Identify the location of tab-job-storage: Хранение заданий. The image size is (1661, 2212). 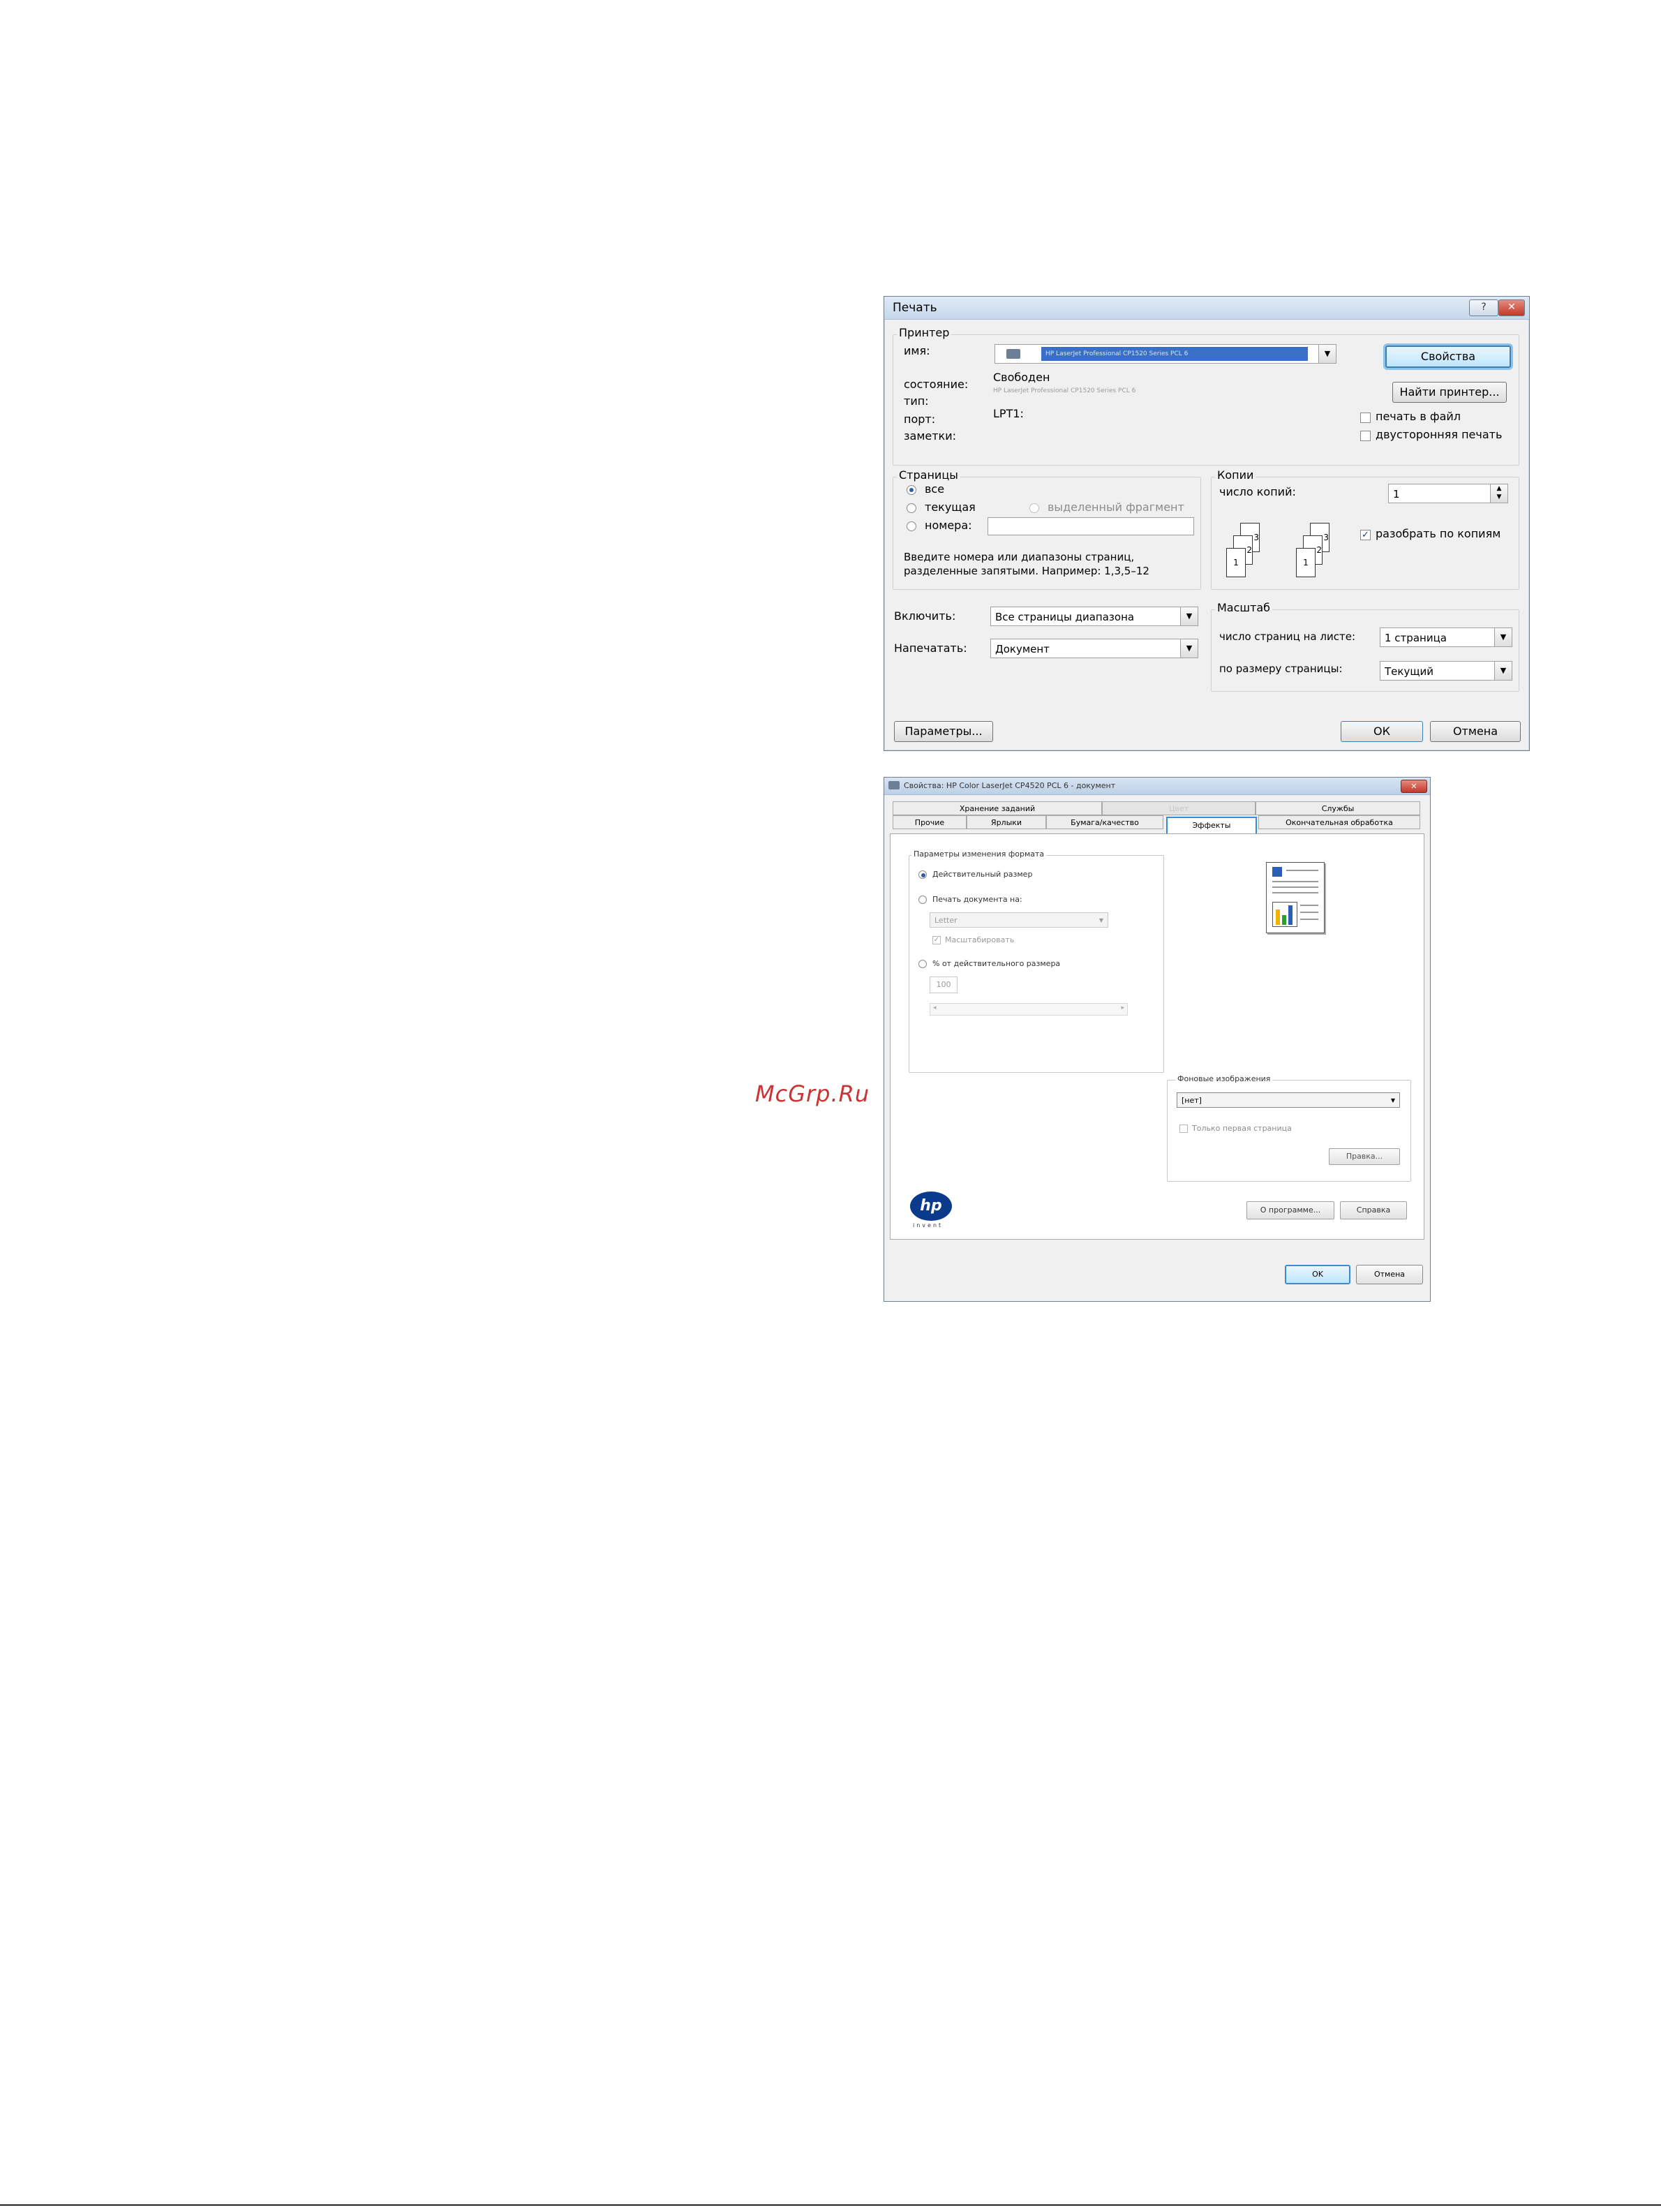
(997, 808).